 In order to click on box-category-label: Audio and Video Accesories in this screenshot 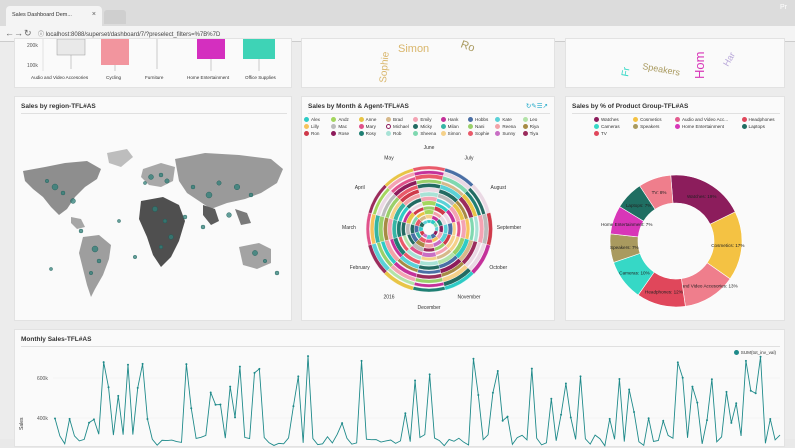, I will do `click(60, 77)`.